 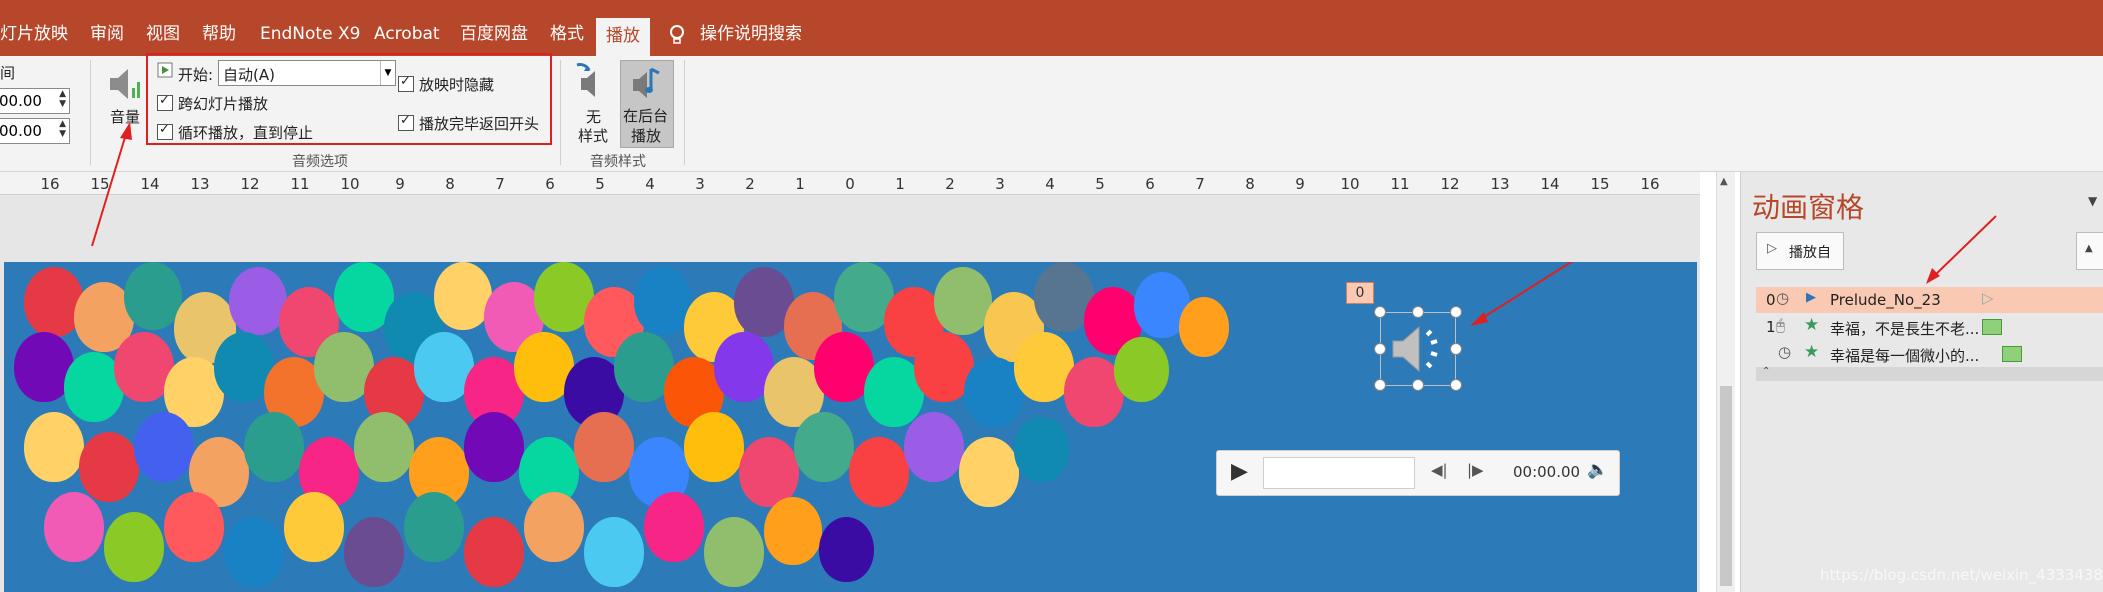 What do you see at coordinates (1500, 184) in the screenshot?
I see `ruler-tick-label: 13` at bounding box center [1500, 184].